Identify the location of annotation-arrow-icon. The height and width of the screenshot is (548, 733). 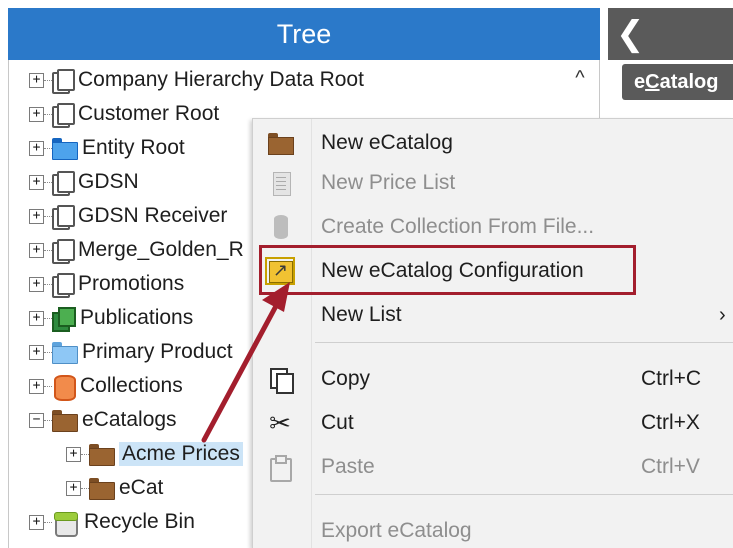
(245, 362).